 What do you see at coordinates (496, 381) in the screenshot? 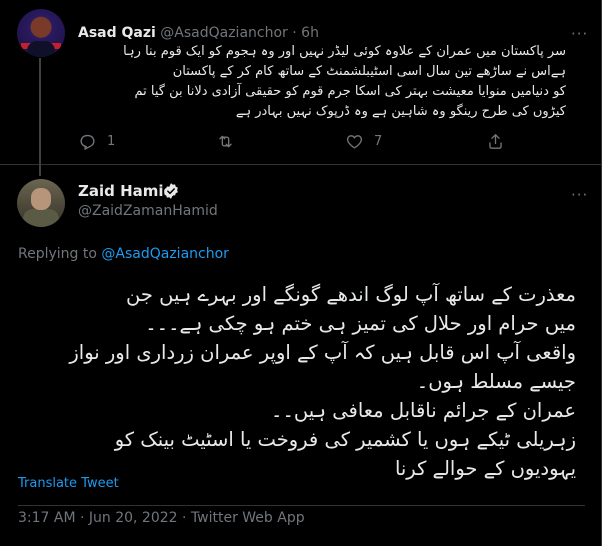
I see `tweet-line: جیسے مسلط ہوں۔` at bounding box center [496, 381].